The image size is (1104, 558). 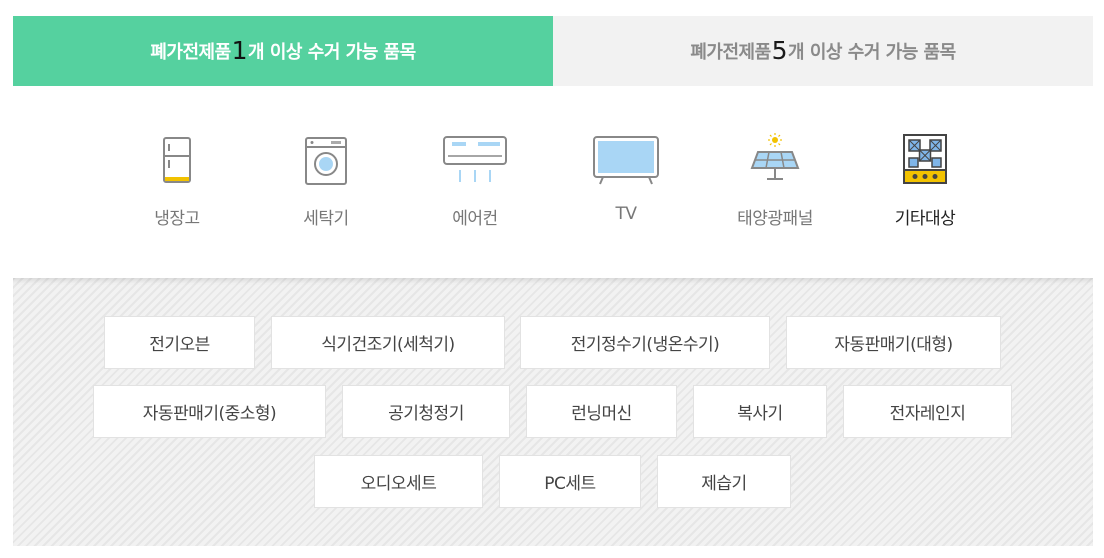 I want to click on tab-number: 1, so click(x=239, y=50).